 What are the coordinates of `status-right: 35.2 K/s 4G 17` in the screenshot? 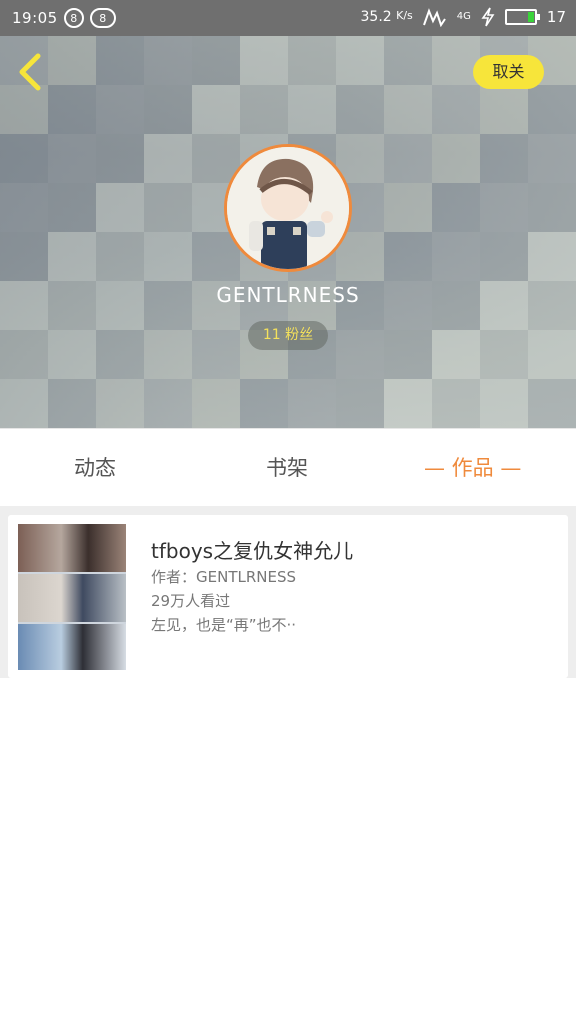 It's located at (463, 17).